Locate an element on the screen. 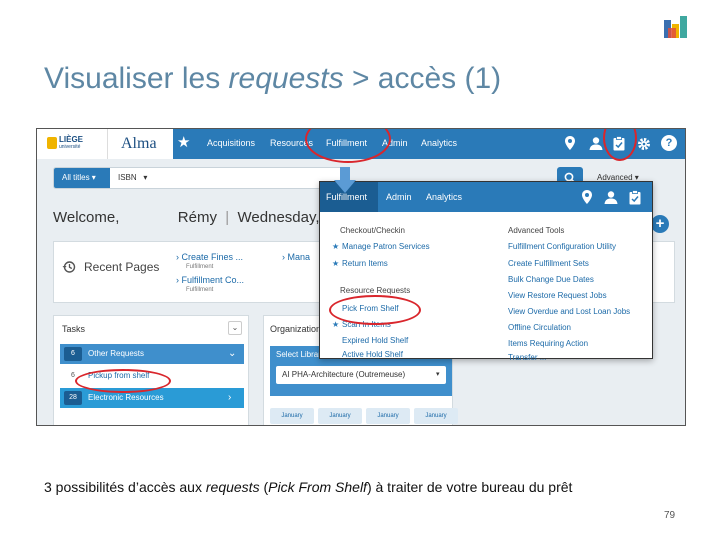  task-count: 28 is located at coordinates (73, 398).